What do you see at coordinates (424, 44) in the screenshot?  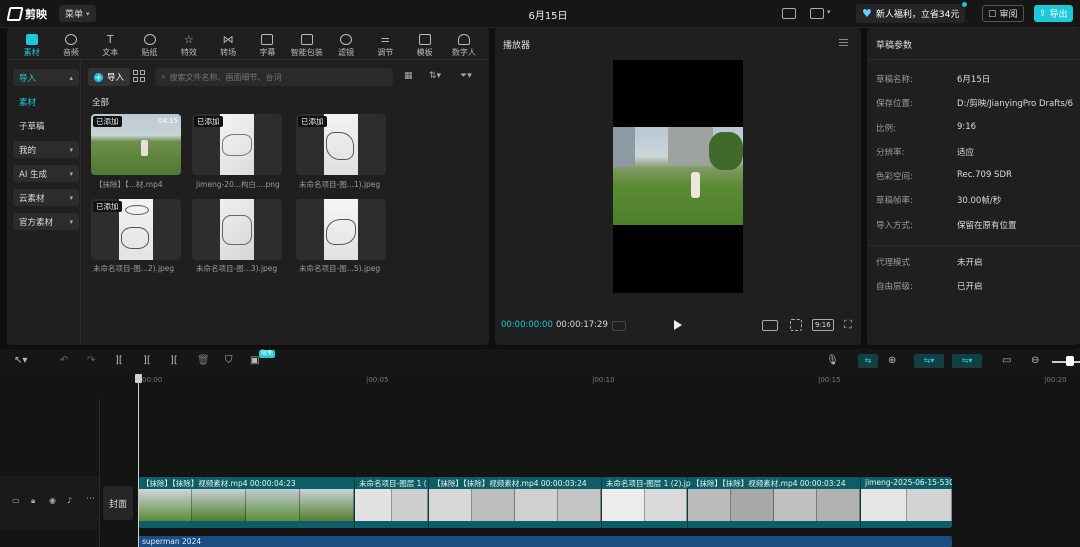 I see `tab-template: 模板` at bounding box center [424, 44].